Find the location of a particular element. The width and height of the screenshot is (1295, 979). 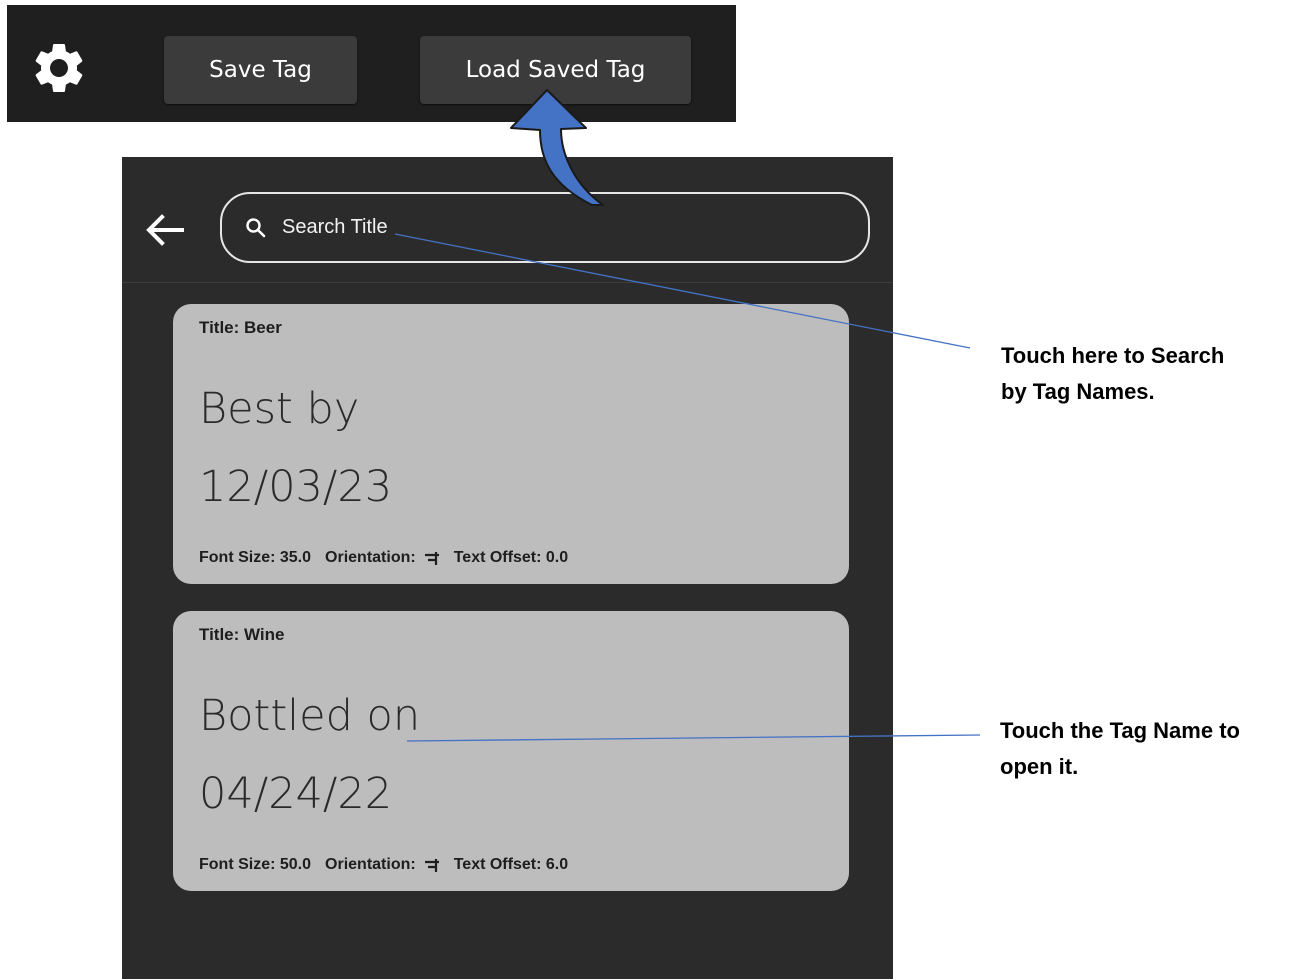

search-icon is located at coordinates (256, 227).